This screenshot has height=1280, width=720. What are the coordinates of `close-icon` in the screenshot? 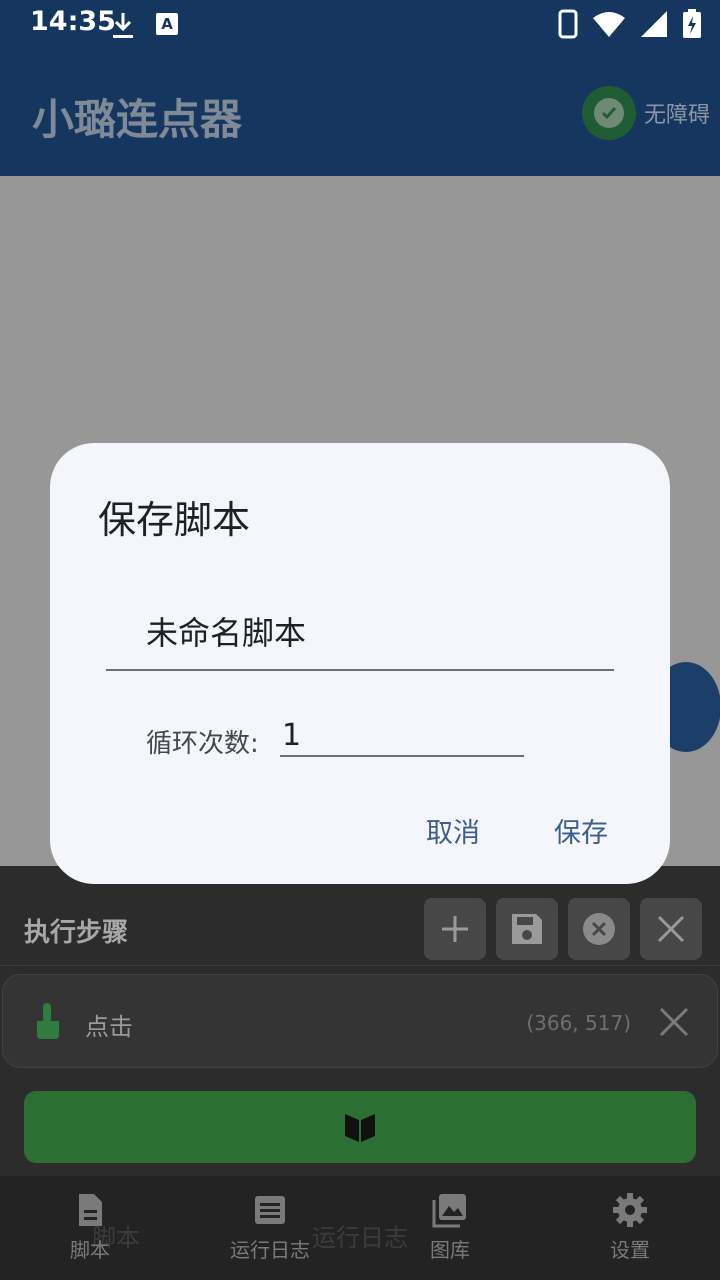 It's located at (671, 929).